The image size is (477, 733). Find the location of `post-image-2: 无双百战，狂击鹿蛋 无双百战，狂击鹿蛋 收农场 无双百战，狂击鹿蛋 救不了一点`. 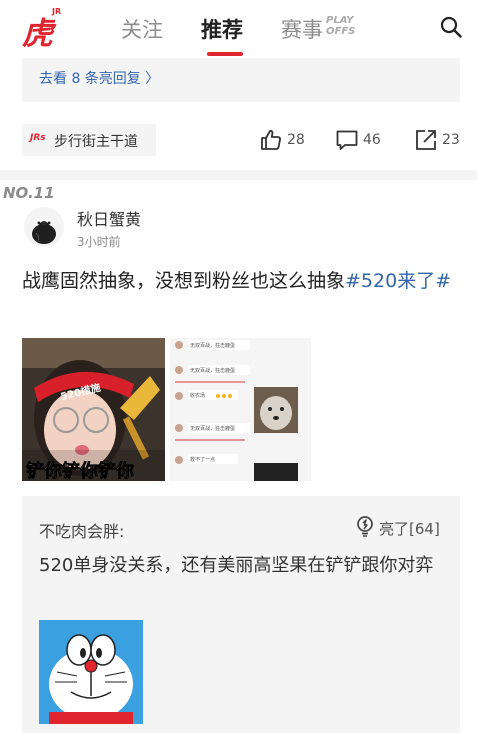

post-image-2: 无双百战，狂击鹿蛋 无双百战，狂击鹿蛋 收农场 无双百战，狂击鹿蛋 救不了一点 is located at coordinates (240, 409).